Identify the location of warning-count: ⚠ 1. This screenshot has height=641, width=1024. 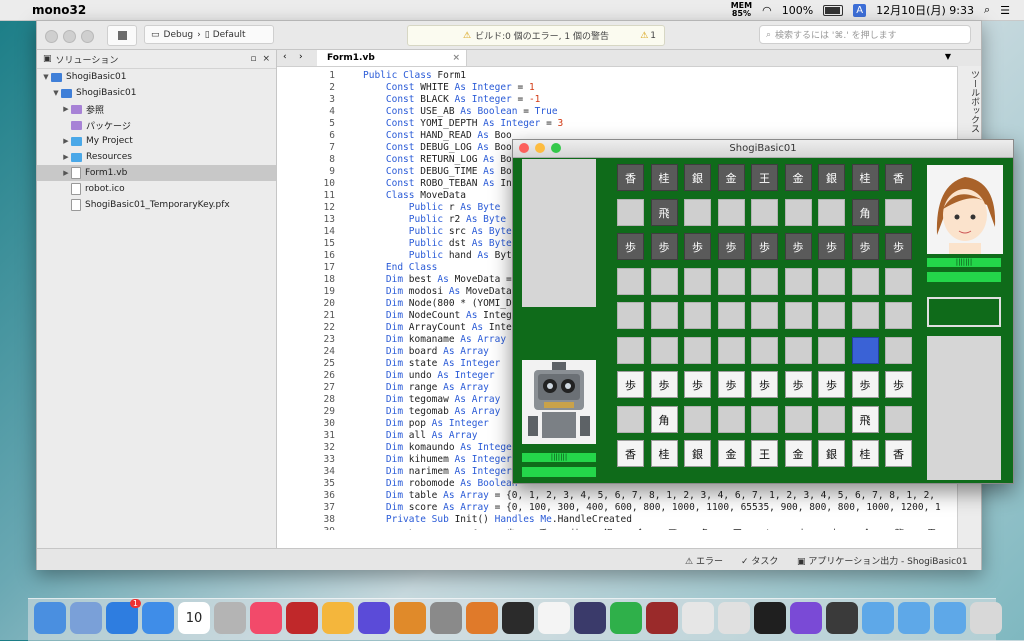
(648, 36).